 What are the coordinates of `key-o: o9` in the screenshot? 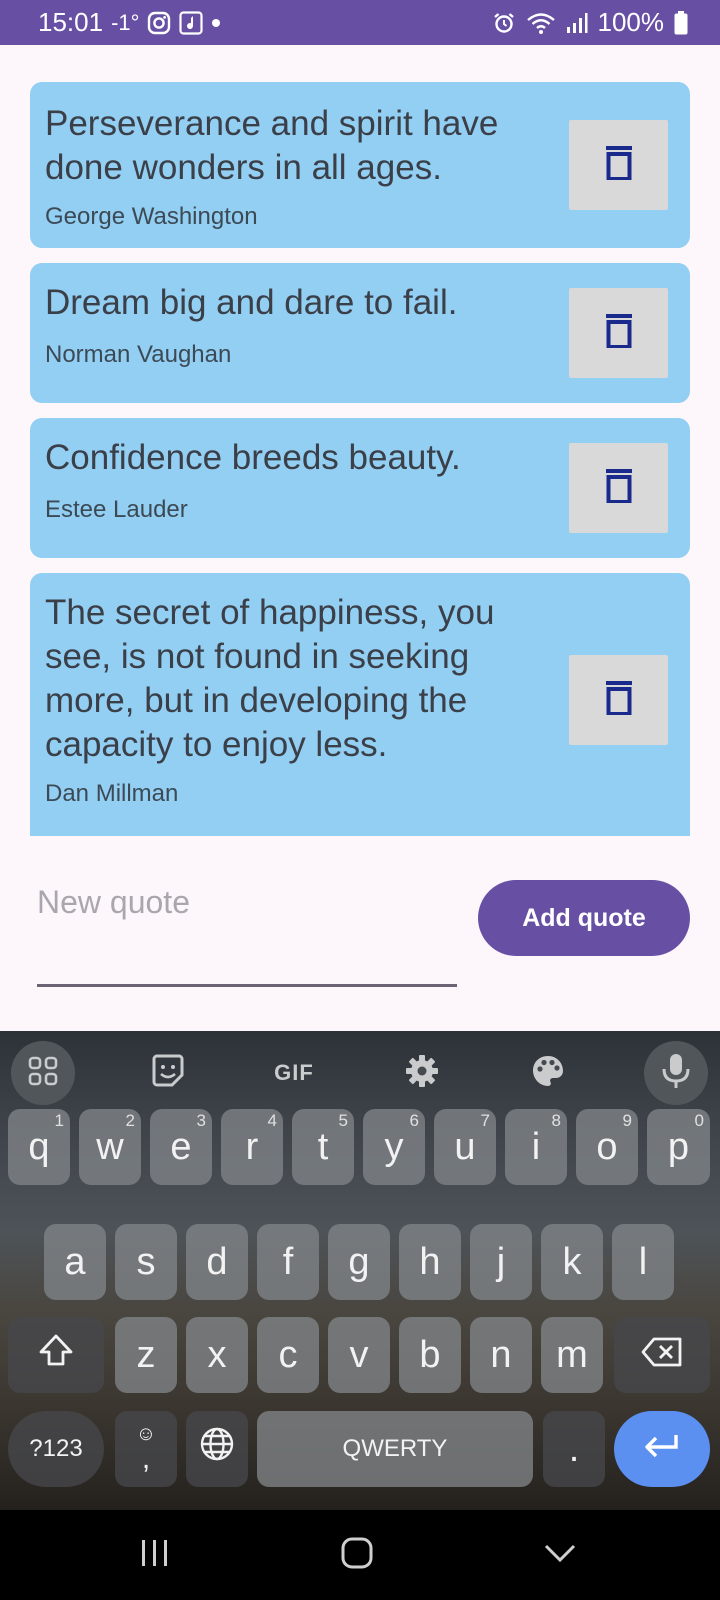 It's located at (607, 1147).